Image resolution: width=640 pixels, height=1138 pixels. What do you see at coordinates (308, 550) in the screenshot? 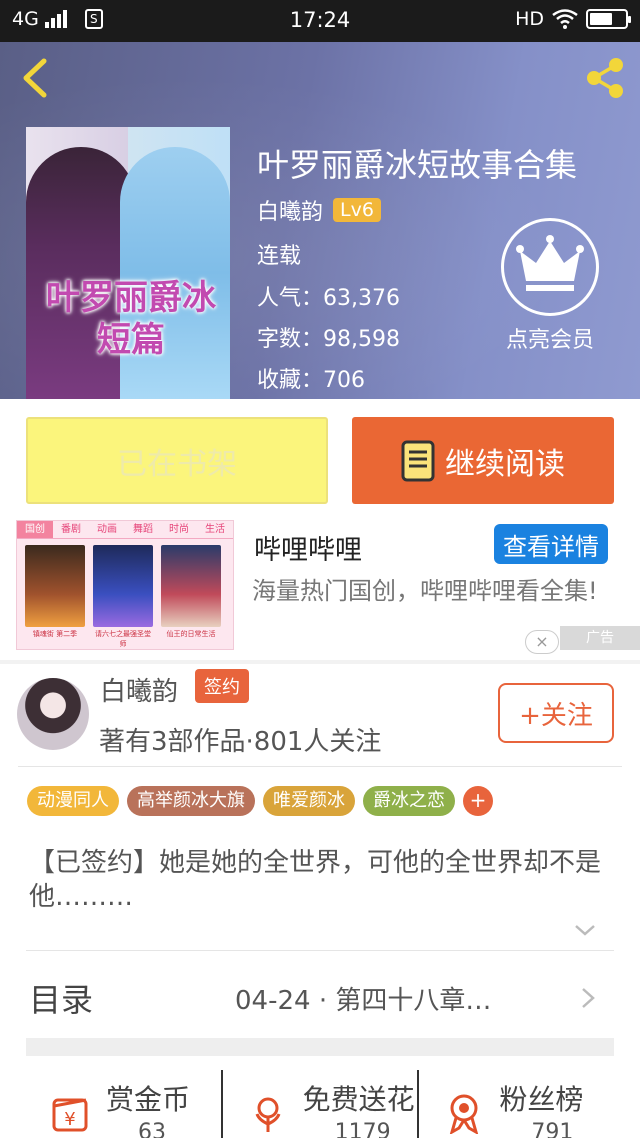
I see `ad-title: 哔哩哔哩` at bounding box center [308, 550].